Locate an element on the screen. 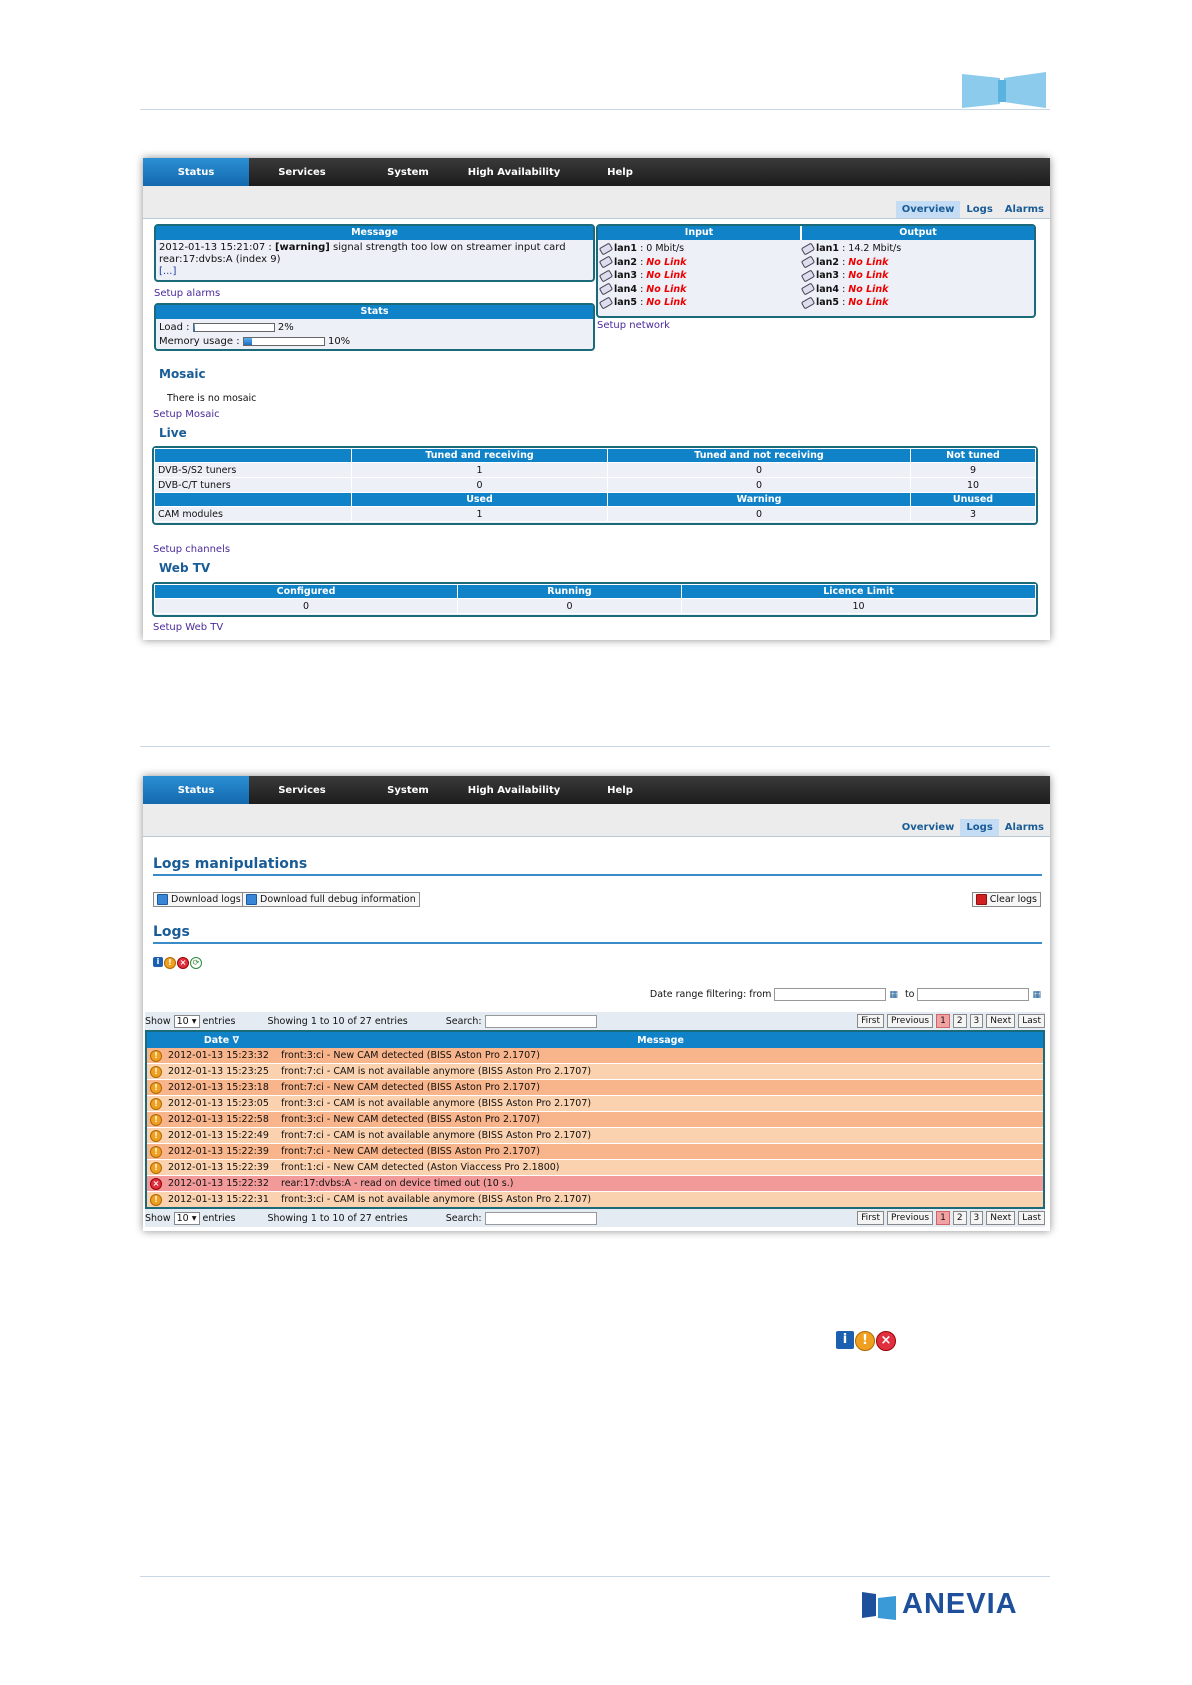  warning-filter-icon: ! is located at coordinates (170, 963).